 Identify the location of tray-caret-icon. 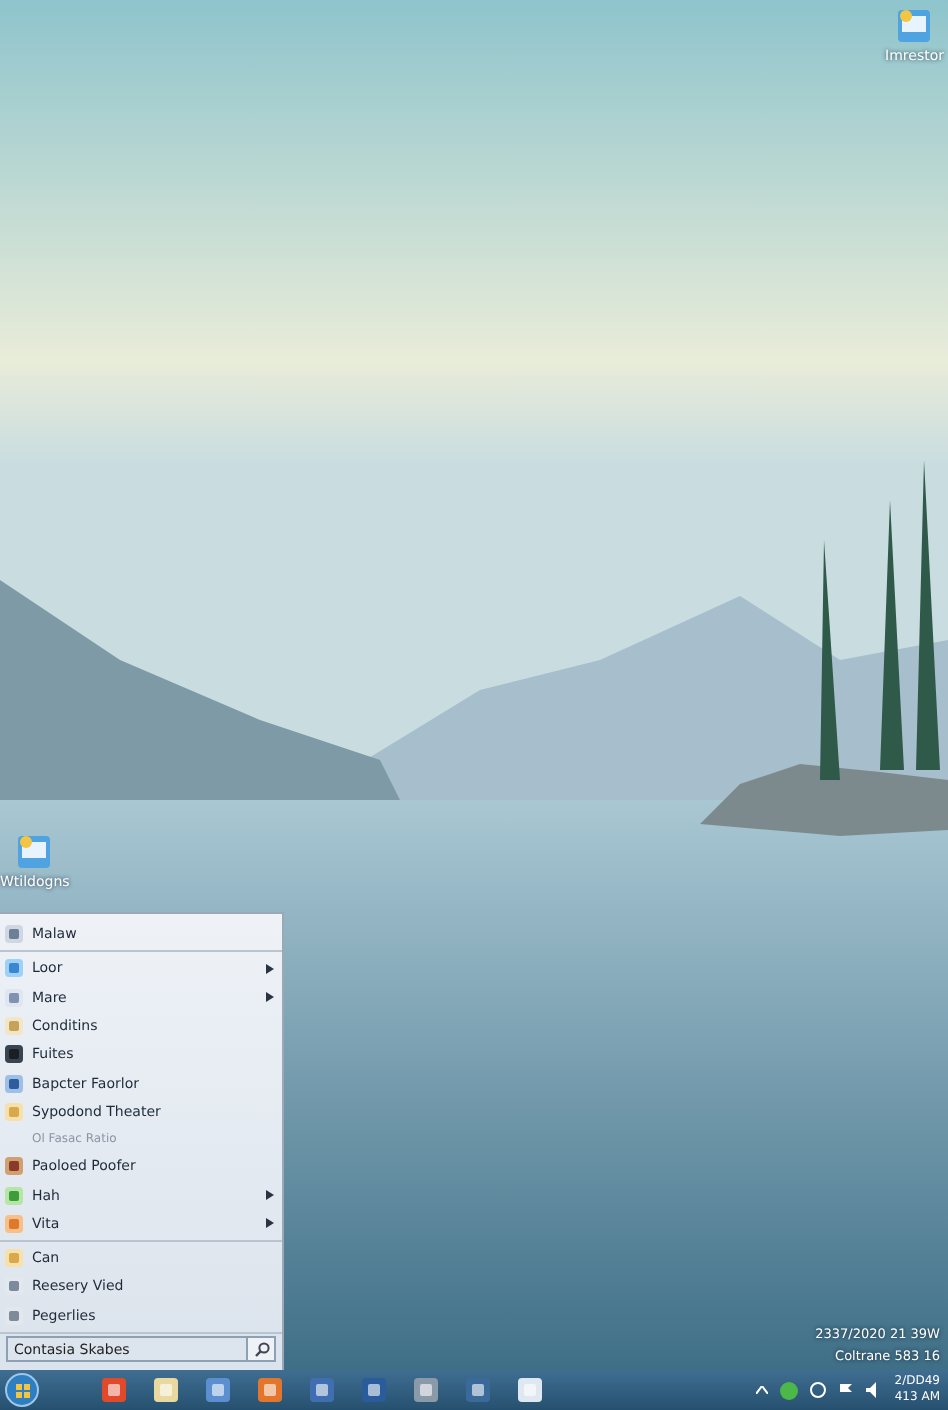
(762, 1390).